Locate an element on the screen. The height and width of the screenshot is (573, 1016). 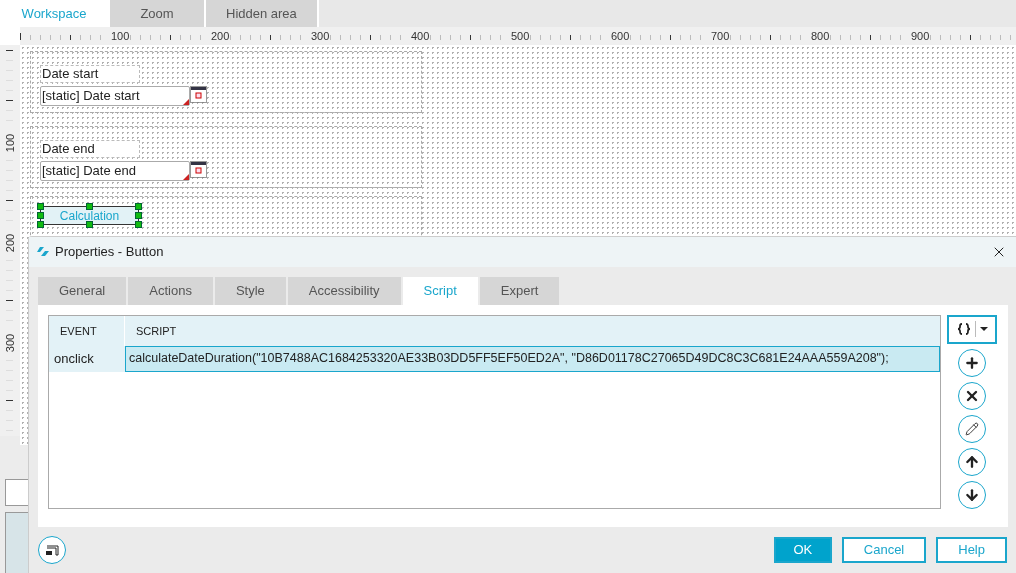
date-field: [static] Date end is located at coordinates (115, 171).